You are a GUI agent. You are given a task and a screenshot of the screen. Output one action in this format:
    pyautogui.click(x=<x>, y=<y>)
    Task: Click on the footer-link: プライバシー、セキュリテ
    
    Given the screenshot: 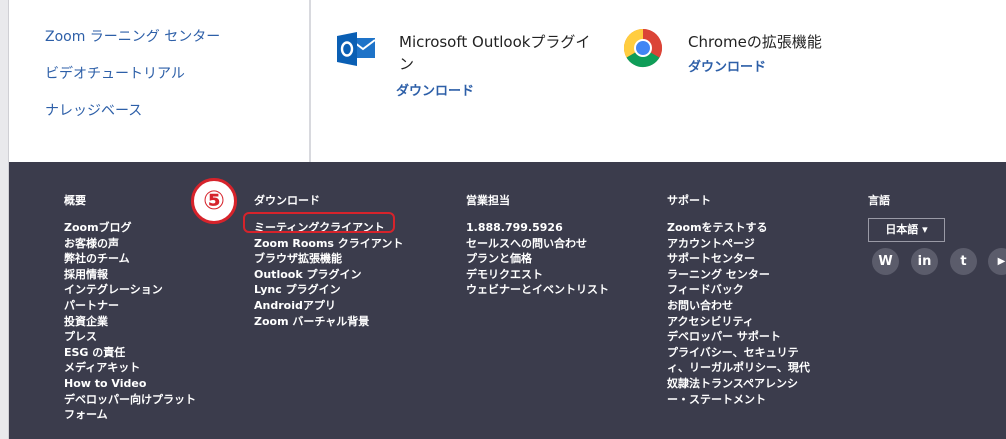 What is the action you would take?
    pyautogui.click(x=738, y=353)
    